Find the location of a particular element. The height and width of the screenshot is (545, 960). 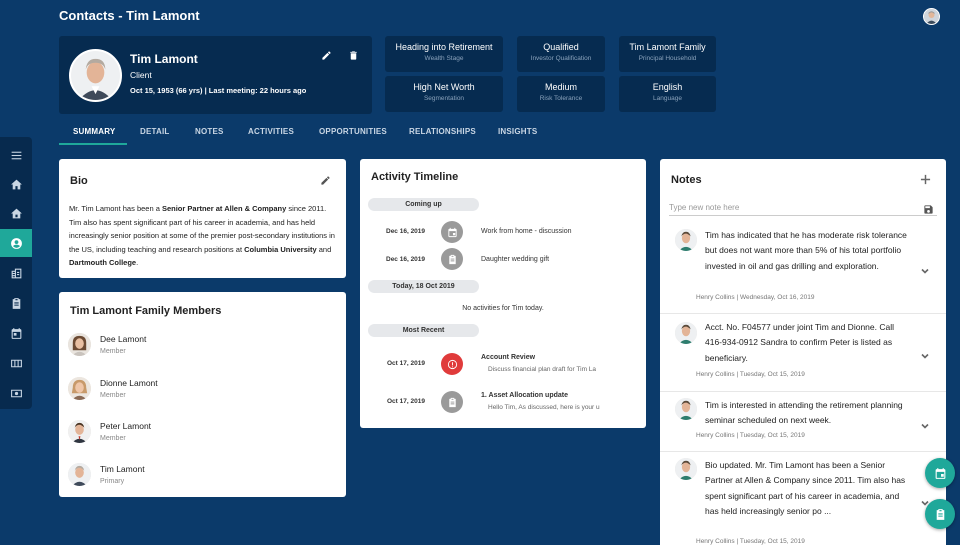

page-title: Contacts - Tim Lamont is located at coordinates (129, 15).